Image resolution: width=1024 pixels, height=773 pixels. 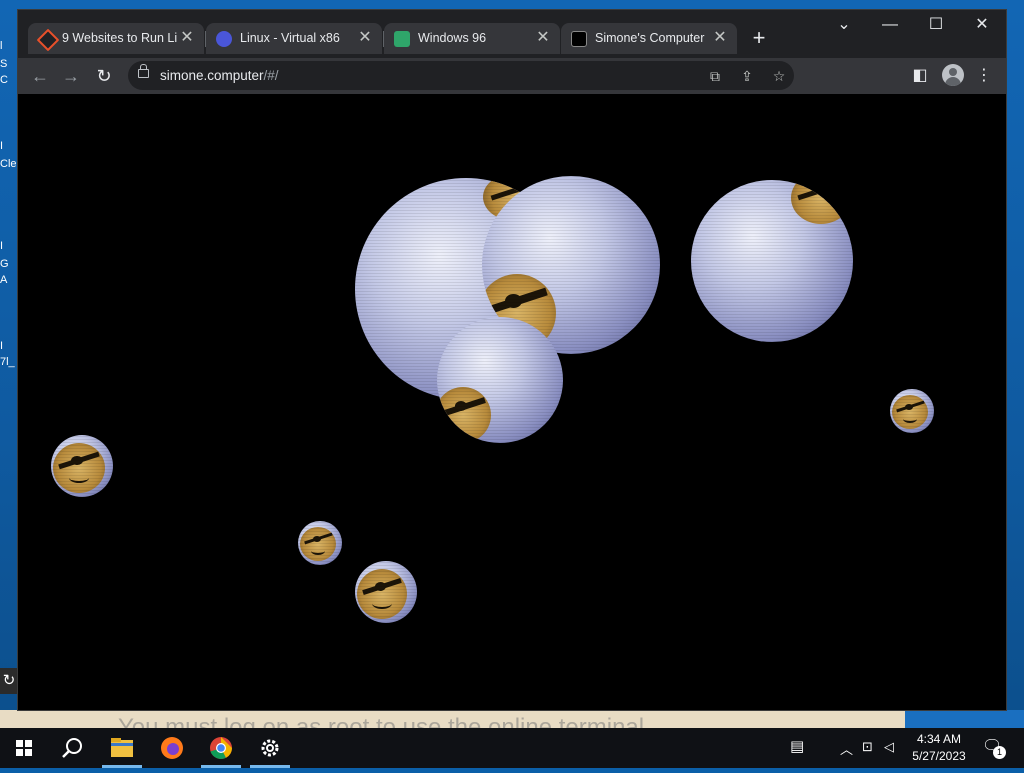 I want to click on forward-arrow-icon: →, so click(x=71, y=76).